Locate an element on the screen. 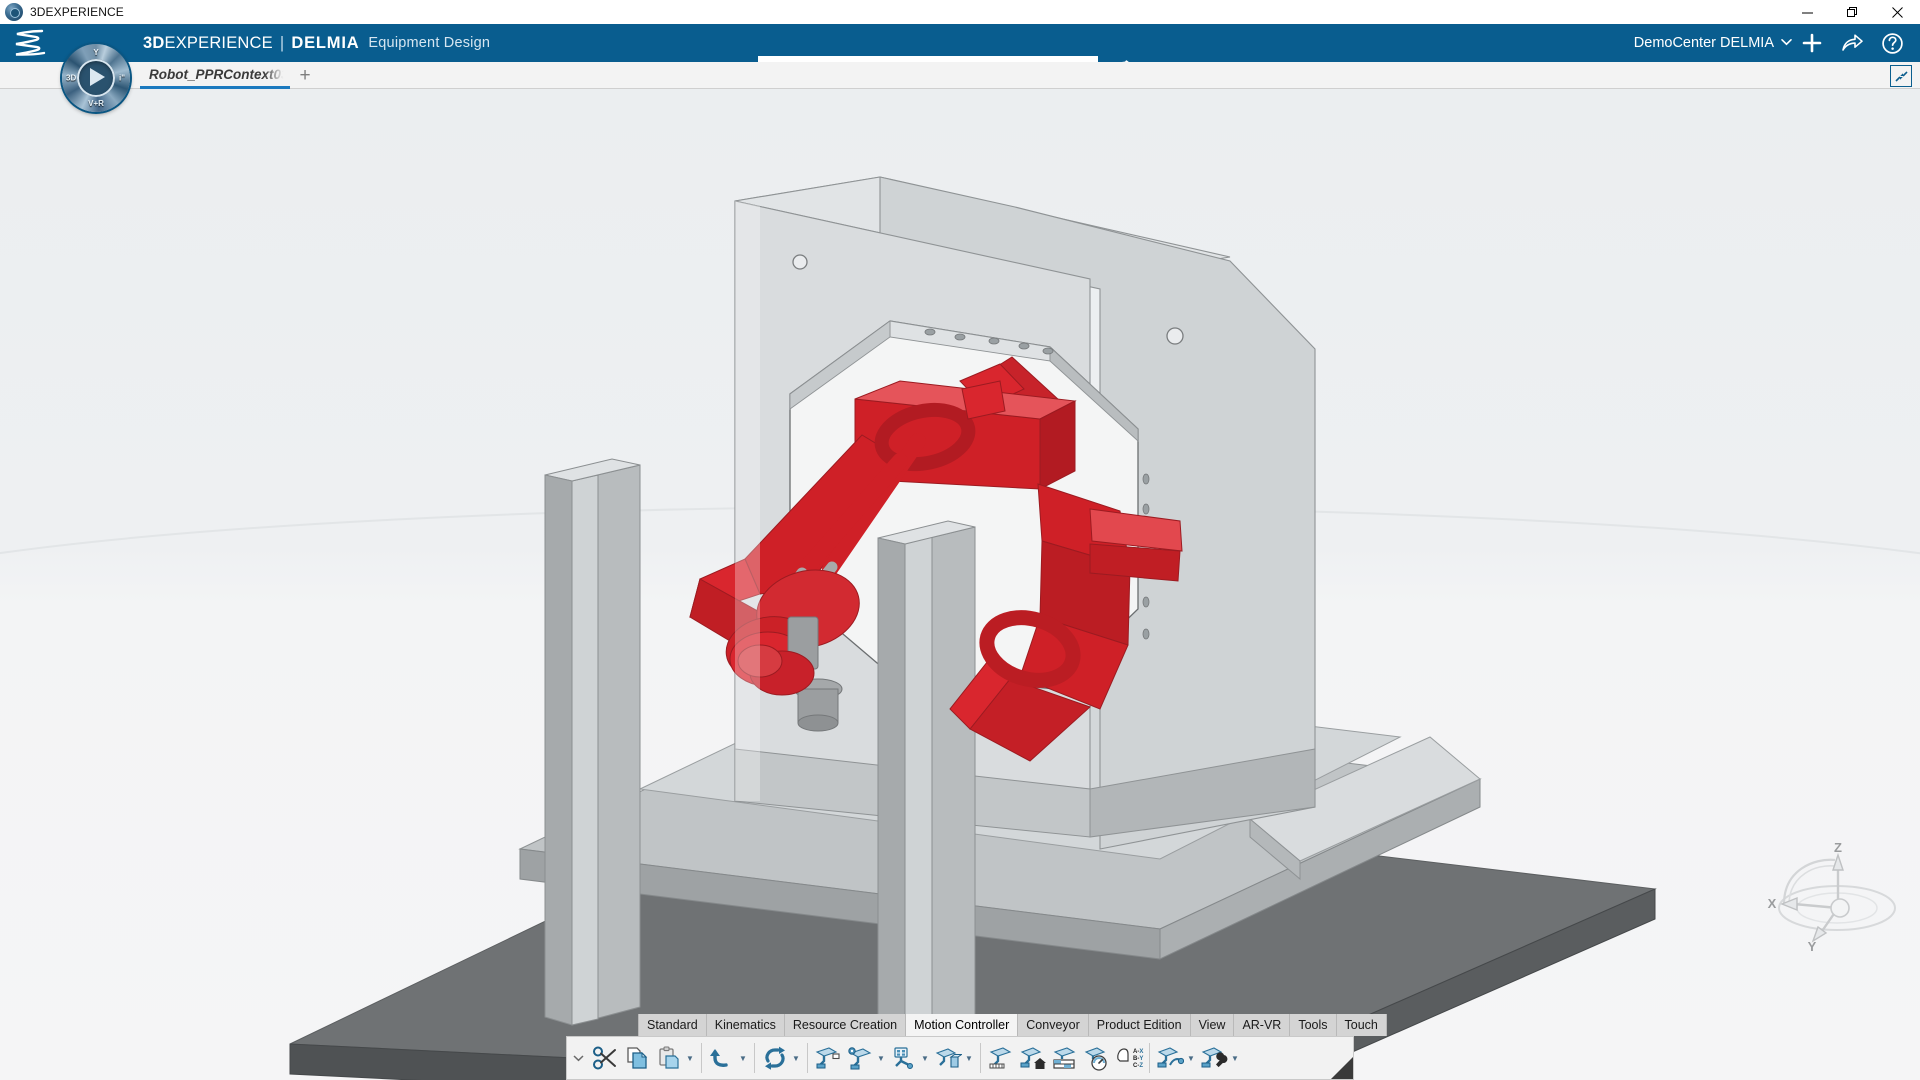 The height and width of the screenshot is (1080, 1920). robot-task-icon is located at coordinates (828, 1058).